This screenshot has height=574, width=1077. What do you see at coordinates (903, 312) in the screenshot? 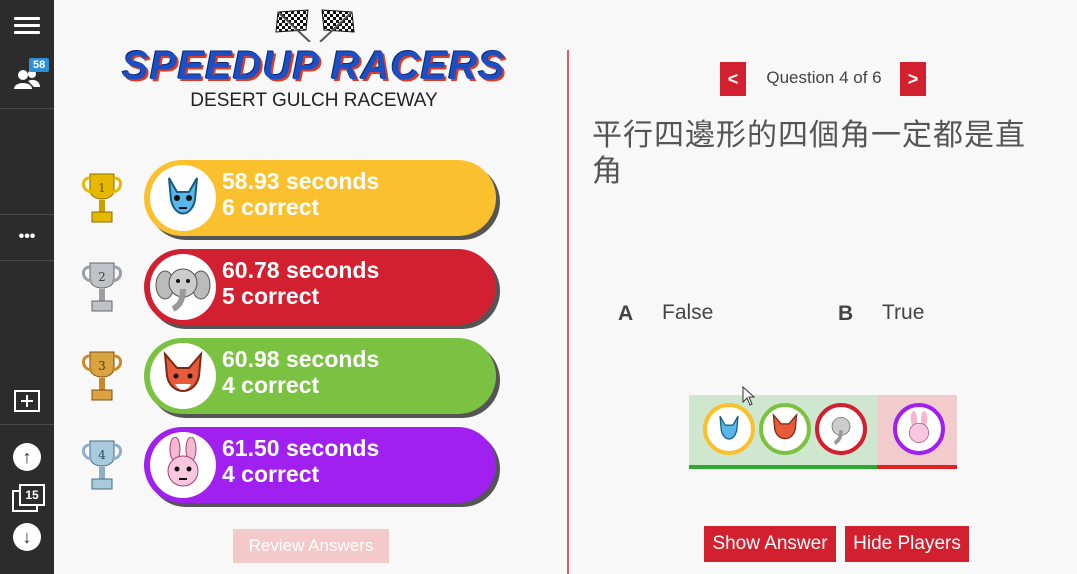
I see `option-b-text: True` at bounding box center [903, 312].